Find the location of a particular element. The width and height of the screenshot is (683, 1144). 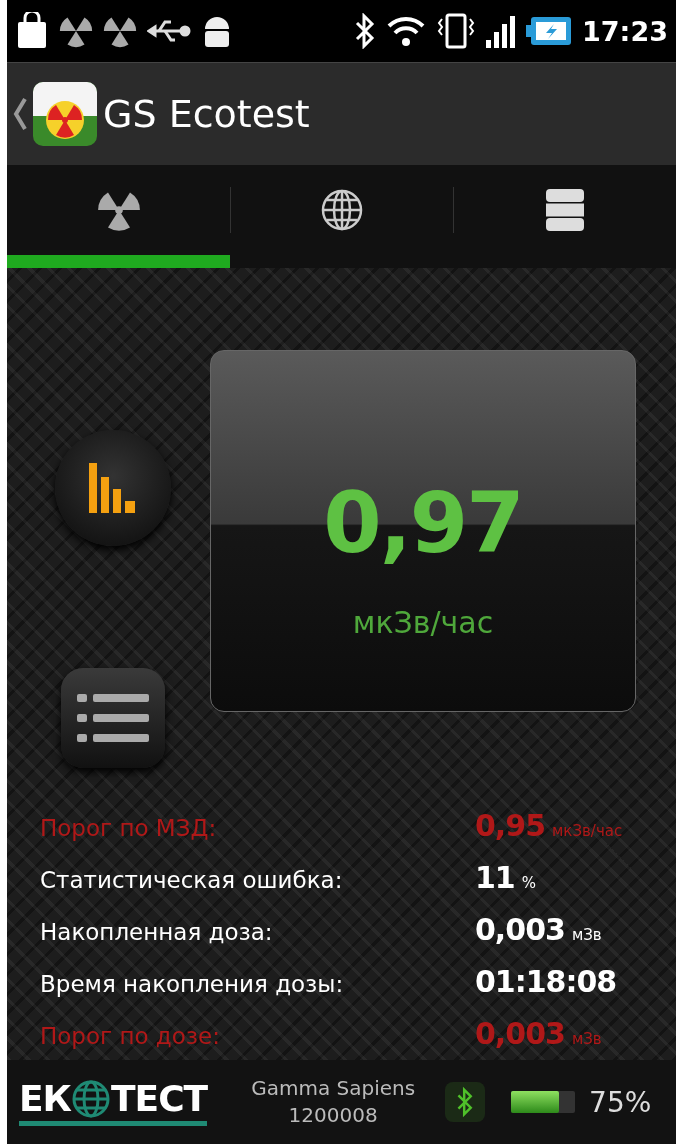

vibrate-icon is located at coordinates (456, 31).